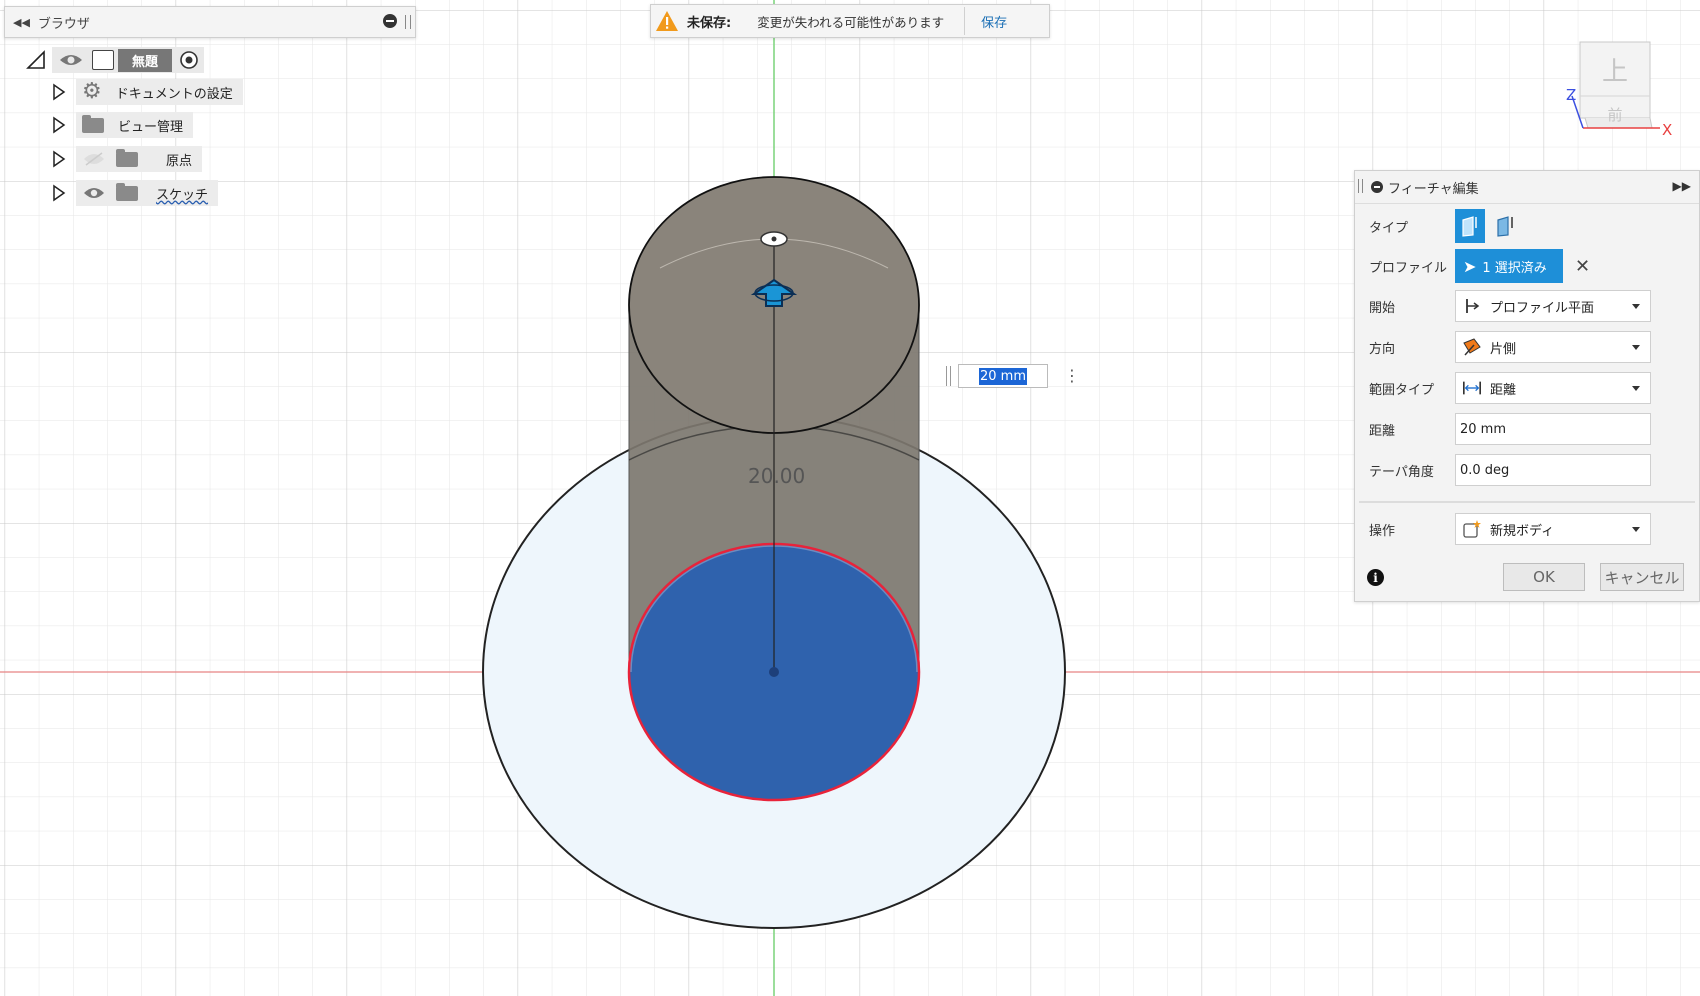 The width and height of the screenshot is (1700, 996). Describe the element at coordinates (139, 159) in the screenshot. I see `origin-chip: 原点` at that location.